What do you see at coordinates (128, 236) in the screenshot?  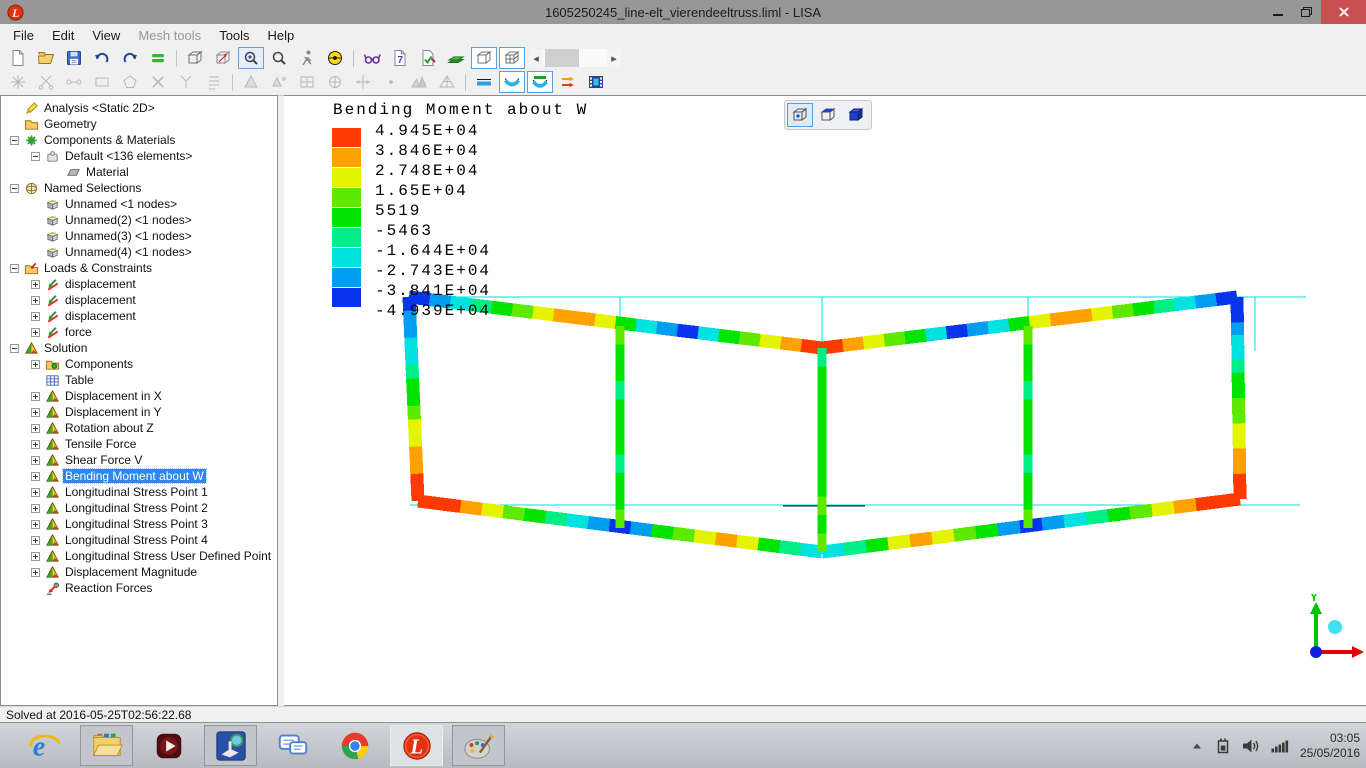 I see `tree-item-label: Unnamed(3) <1 nodes>` at bounding box center [128, 236].